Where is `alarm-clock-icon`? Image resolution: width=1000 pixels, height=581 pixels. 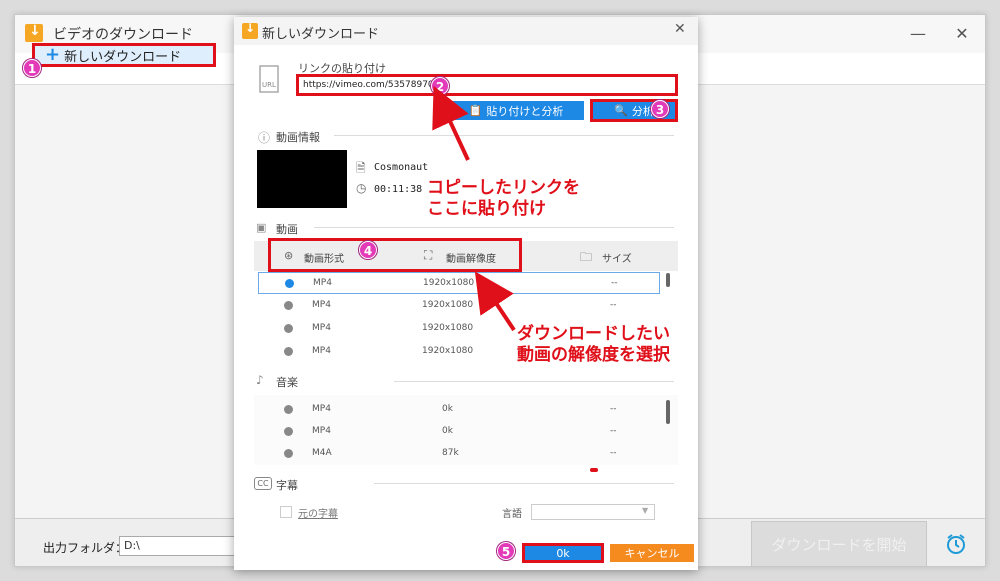
alarm-clock-icon is located at coordinates (956, 544).